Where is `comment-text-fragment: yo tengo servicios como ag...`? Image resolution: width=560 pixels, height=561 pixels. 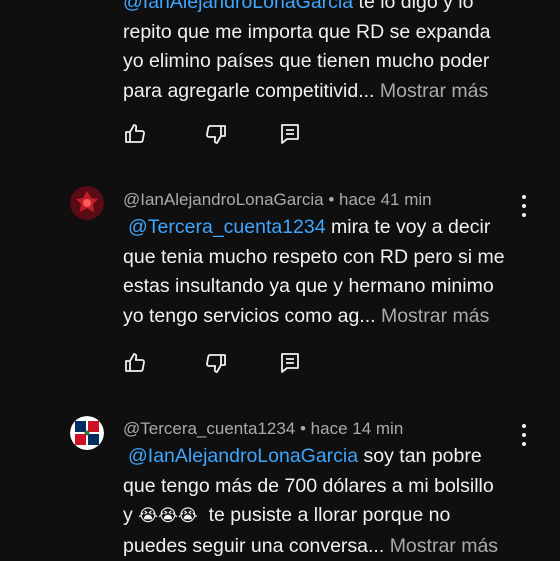 comment-text-fragment: yo tengo servicios como ag... is located at coordinates (249, 316).